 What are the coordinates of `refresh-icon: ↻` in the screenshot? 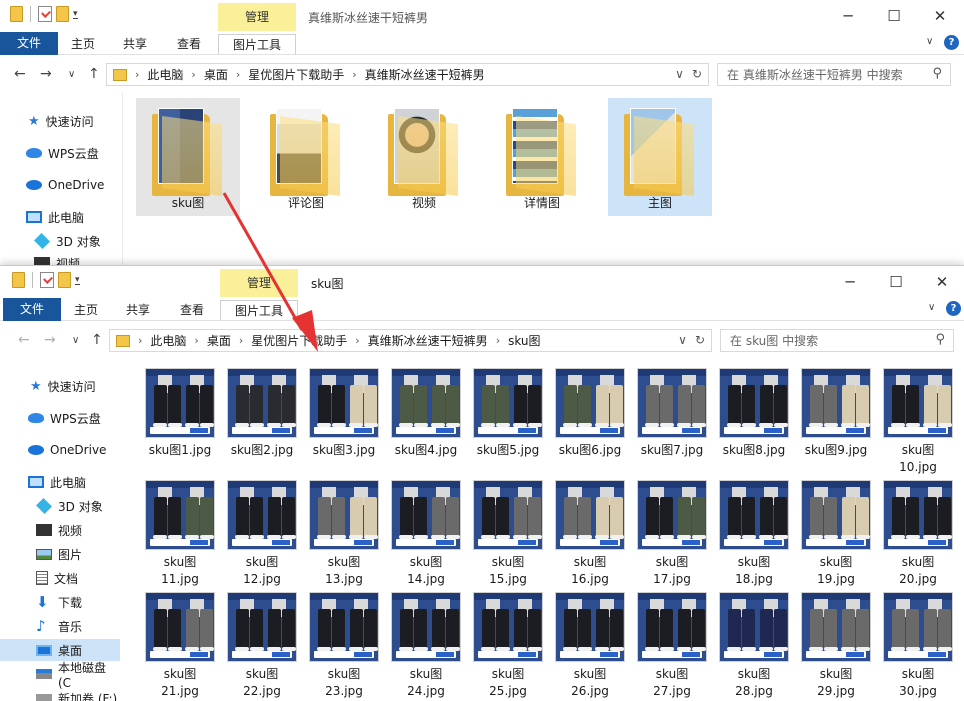 It's located at (697, 74).